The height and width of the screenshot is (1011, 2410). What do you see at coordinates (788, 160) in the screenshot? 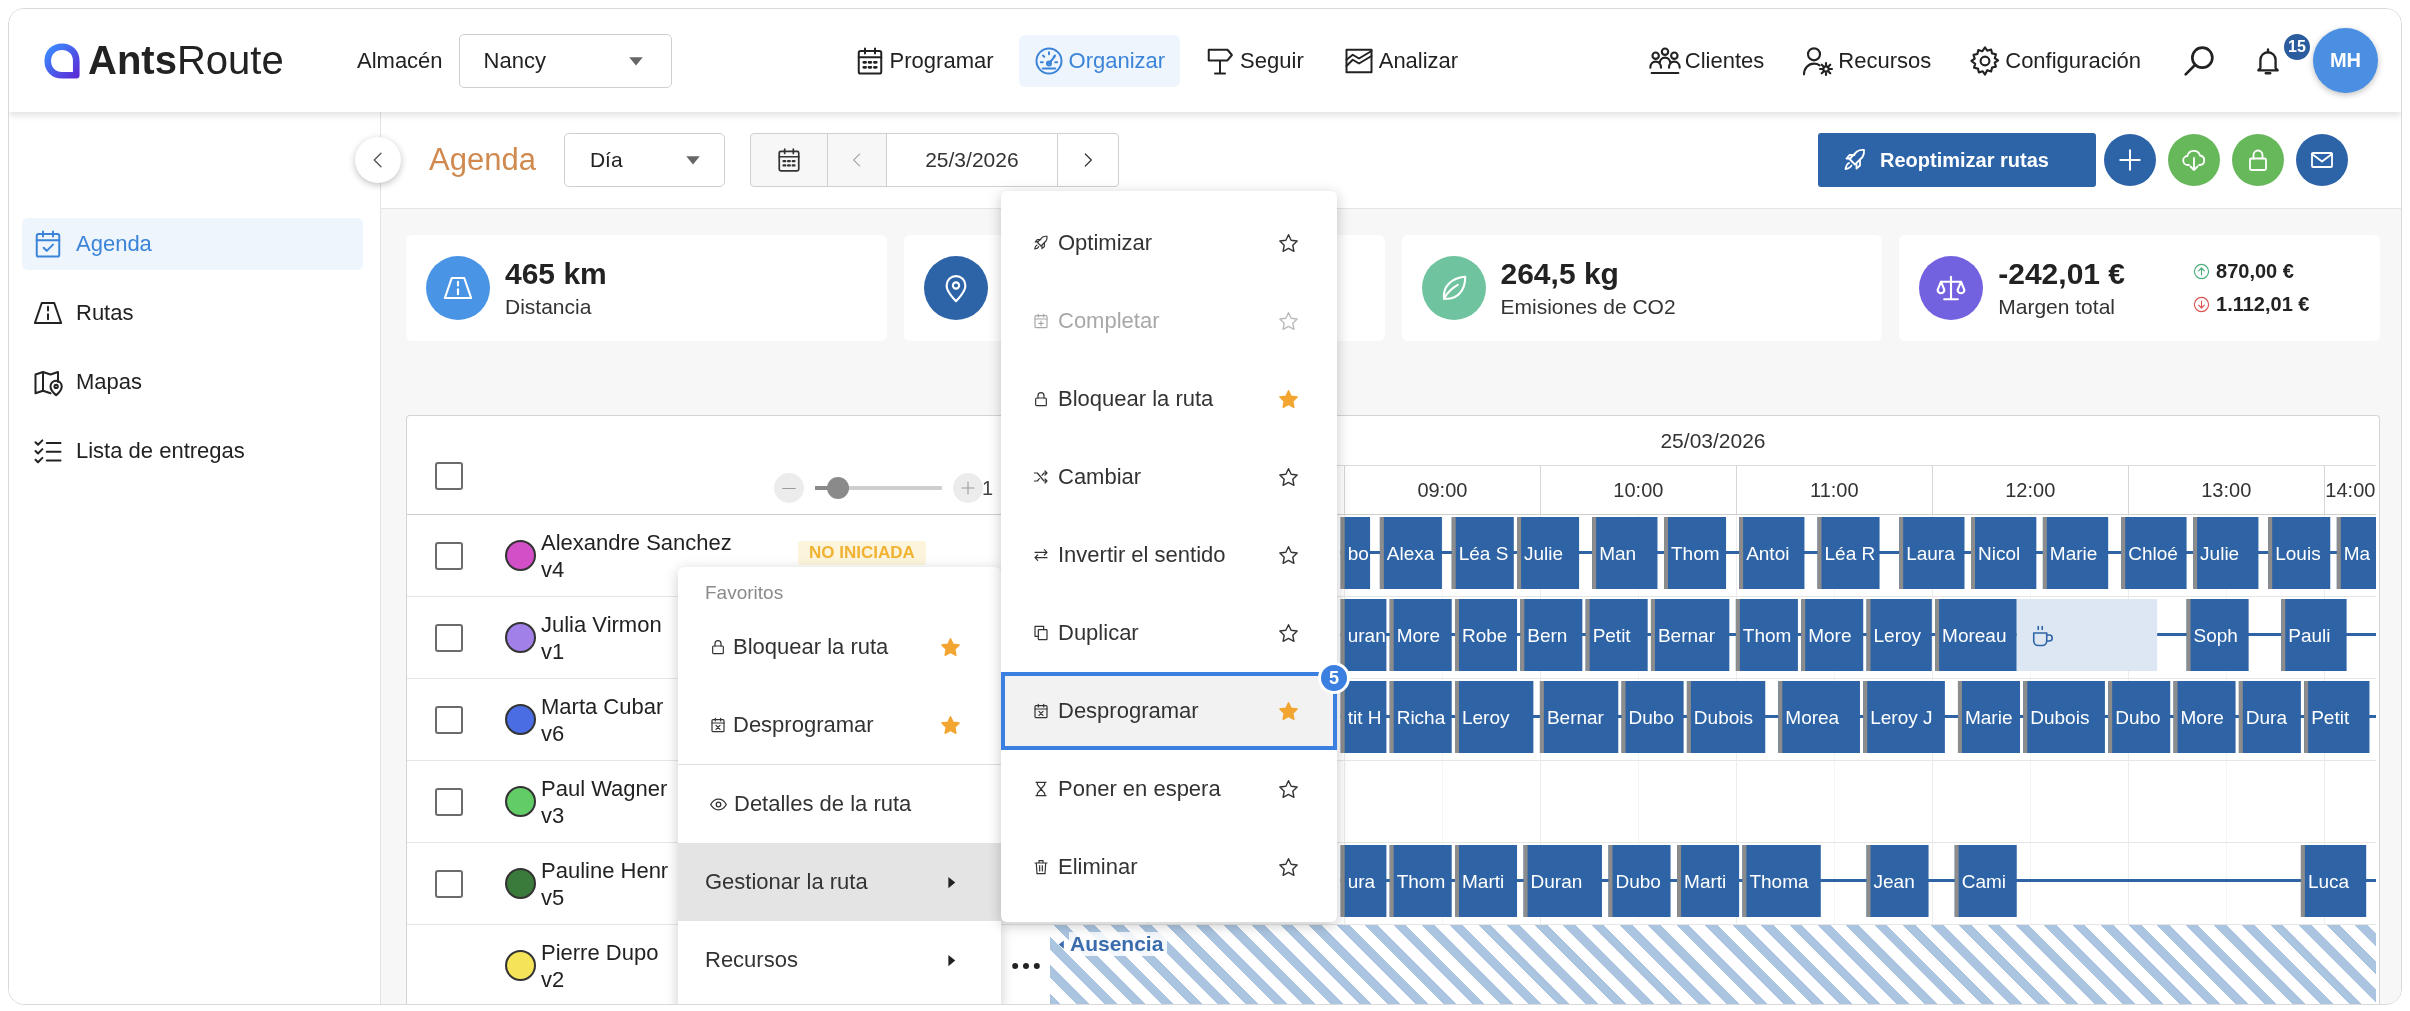
I see `calendar-button` at bounding box center [788, 160].